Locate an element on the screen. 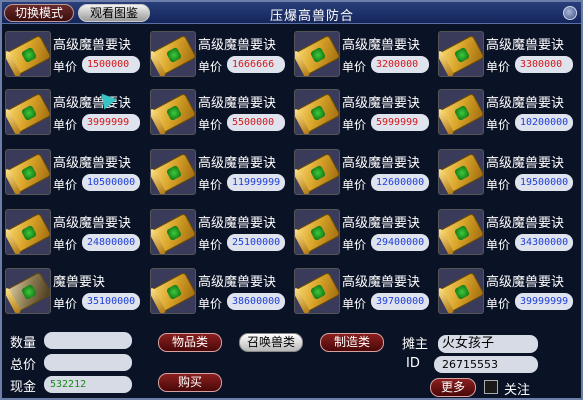  more-button: 更多 is located at coordinates (453, 387).